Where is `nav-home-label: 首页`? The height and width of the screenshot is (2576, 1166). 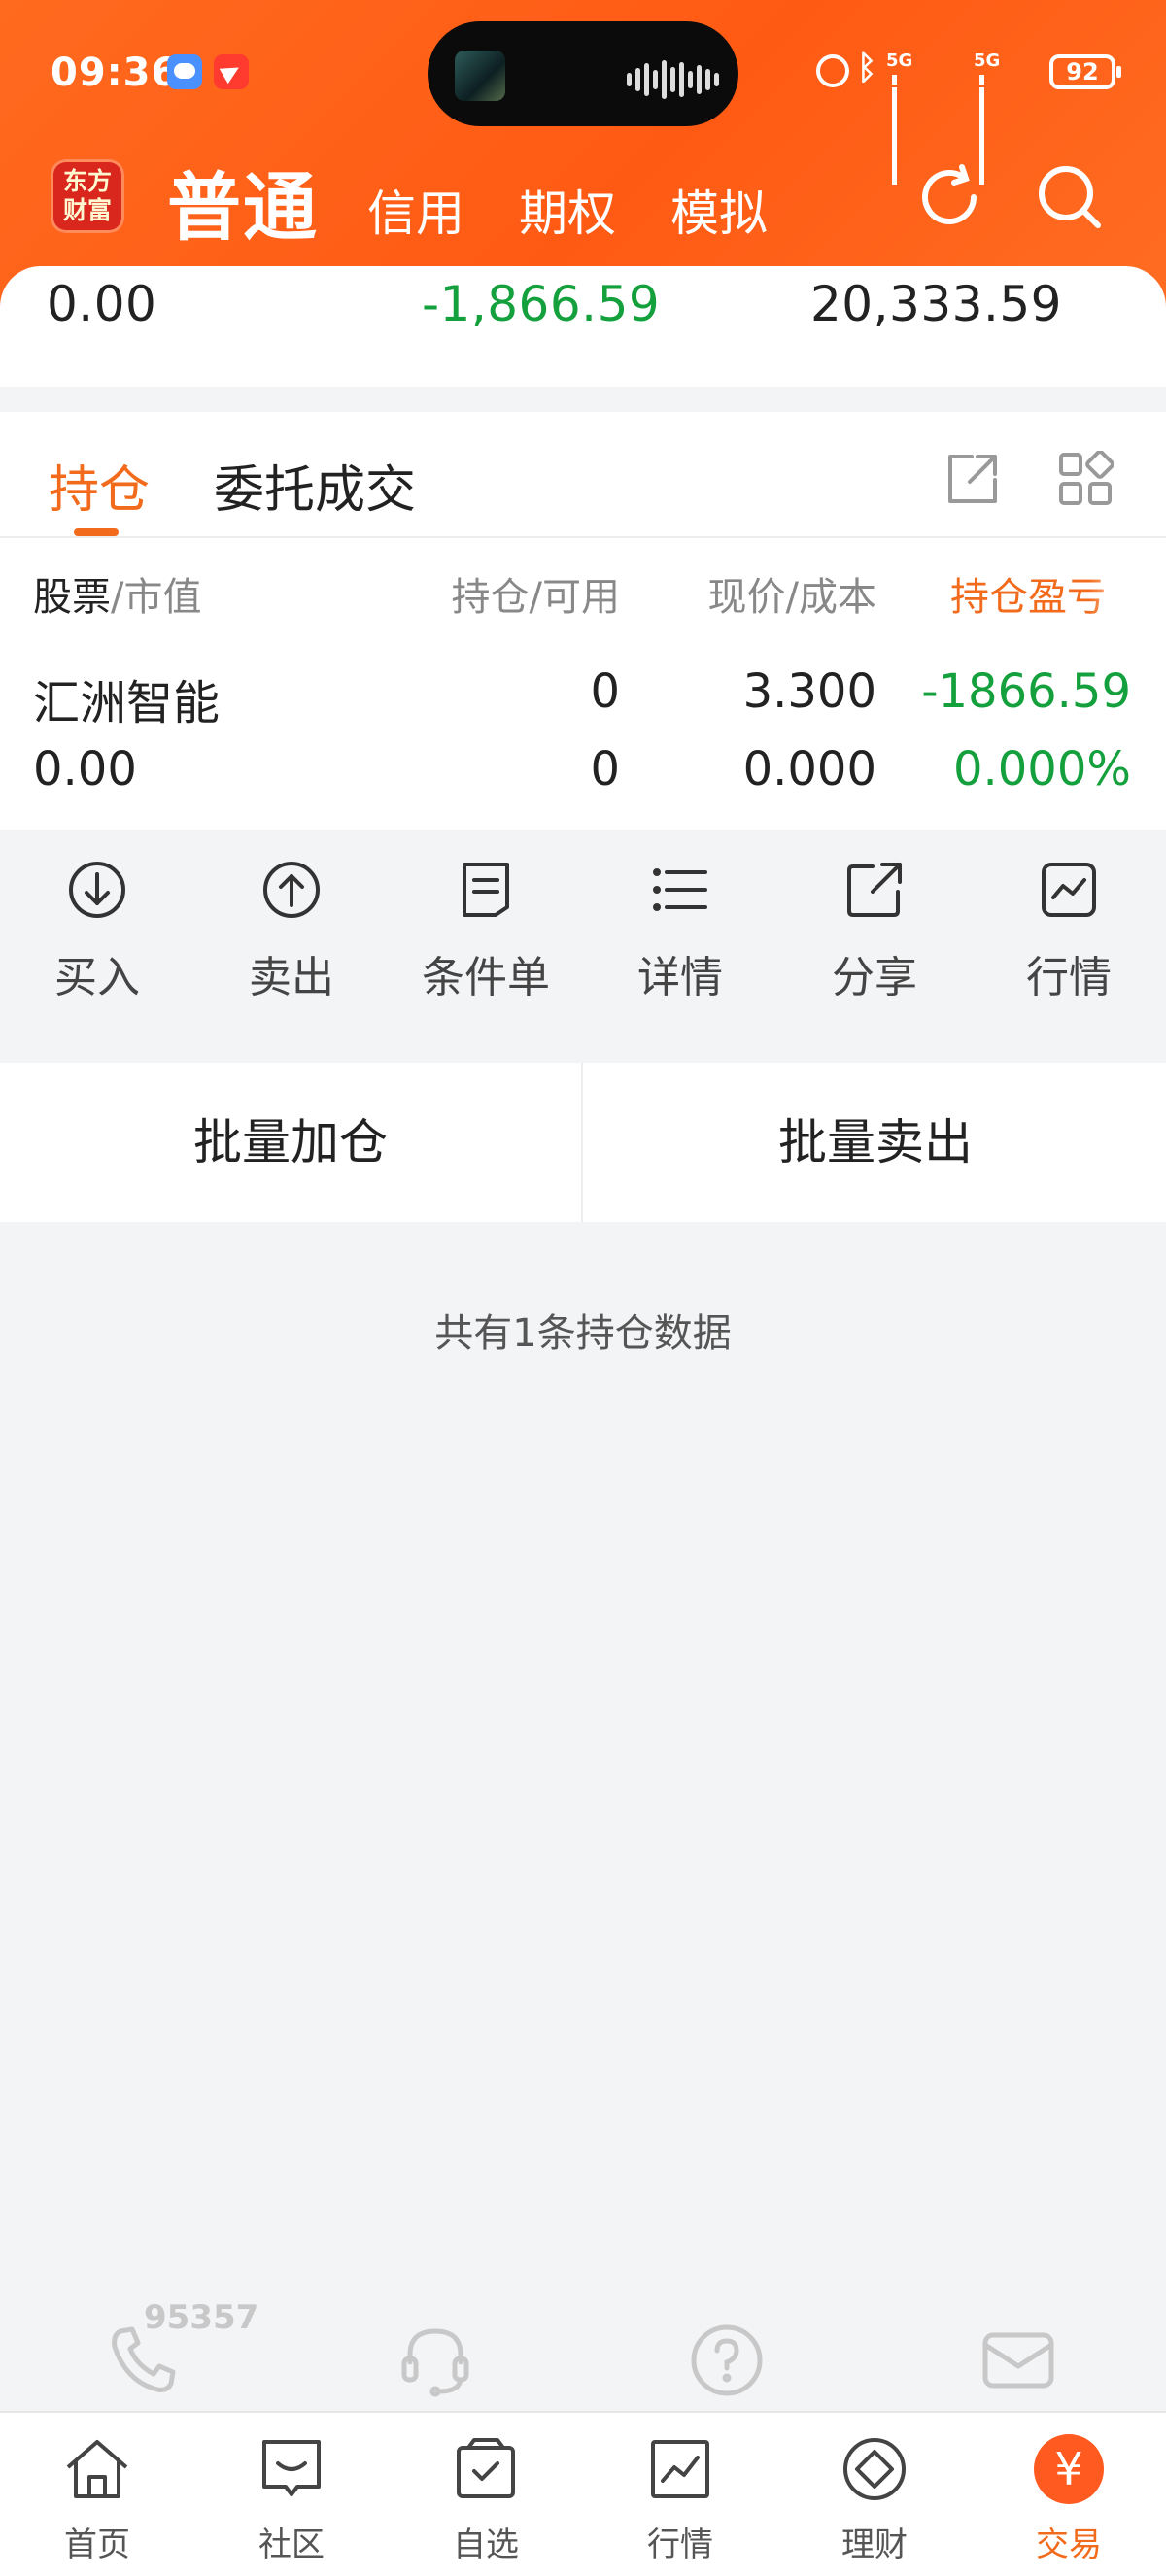
nav-home-label: 首页 is located at coordinates (97, 2544).